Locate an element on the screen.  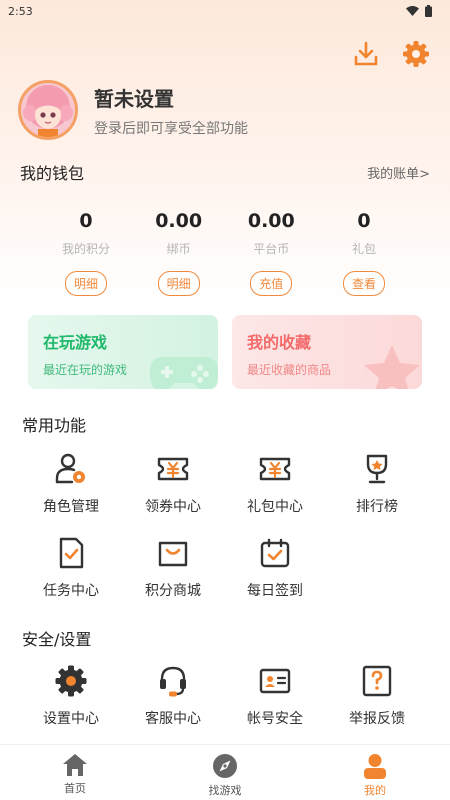
avatar is located at coordinates (48, 110).